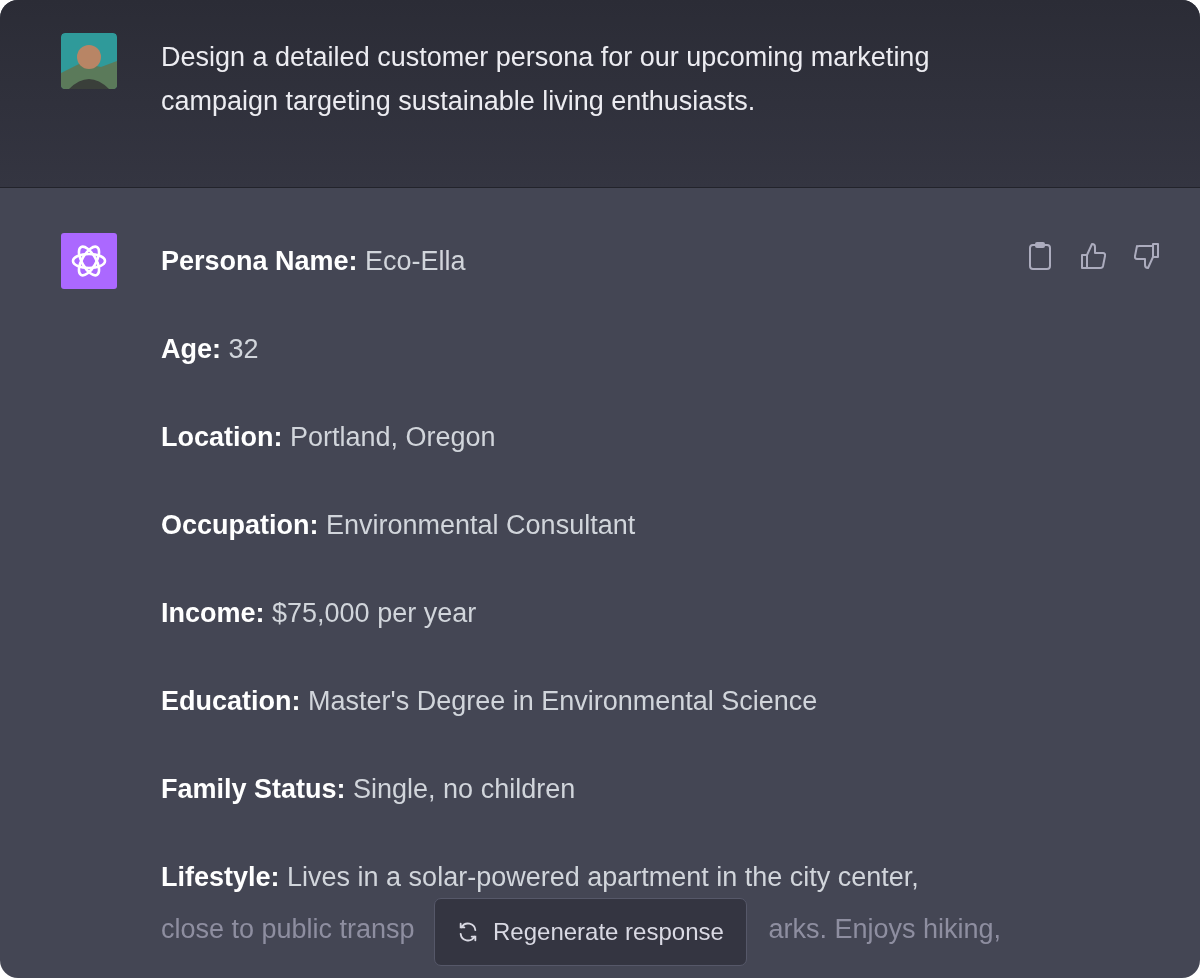 The height and width of the screenshot is (978, 1200). What do you see at coordinates (590, 932) in the screenshot?
I see `regenerate-button: Regenerate response` at bounding box center [590, 932].